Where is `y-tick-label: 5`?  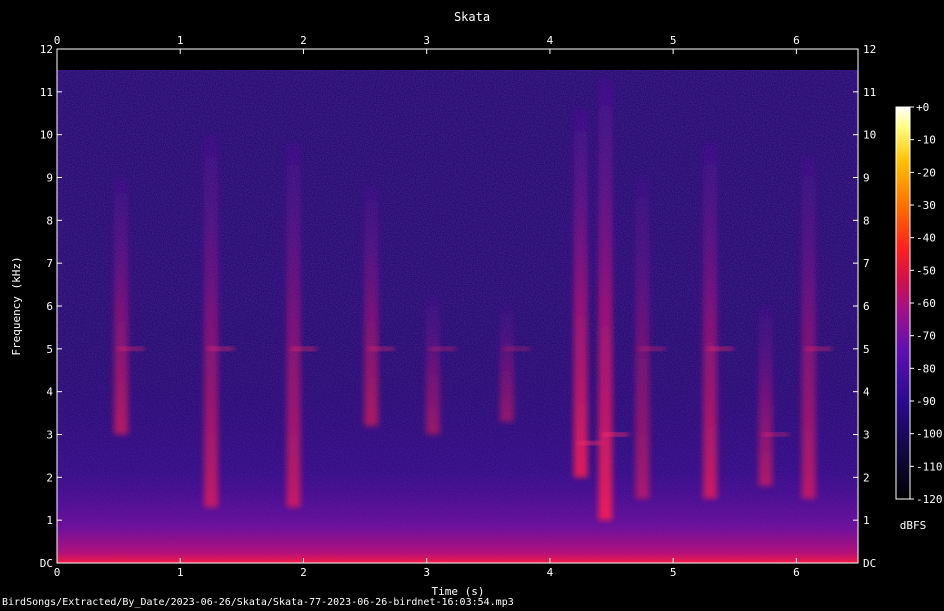
y-tick-label: 5 is located at coordinates (49, 349).